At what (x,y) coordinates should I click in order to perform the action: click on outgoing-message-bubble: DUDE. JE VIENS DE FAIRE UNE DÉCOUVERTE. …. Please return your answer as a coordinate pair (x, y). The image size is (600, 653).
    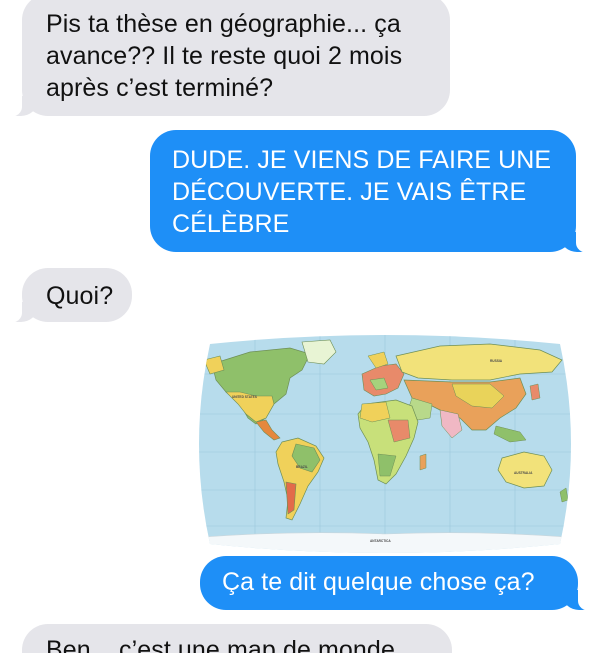
    Looking at the image, I should click on (371, 191).